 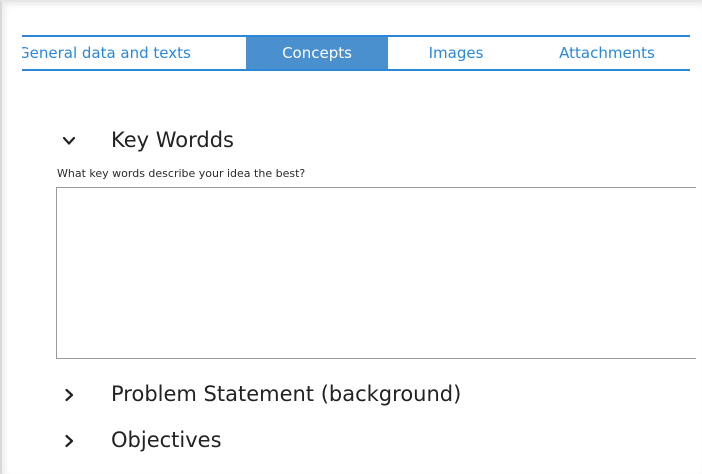 What do you see at coordinates (134, 53) in the screenshot?
I see `tab-general-data: General data and texts` at bounding box center [134, 53].